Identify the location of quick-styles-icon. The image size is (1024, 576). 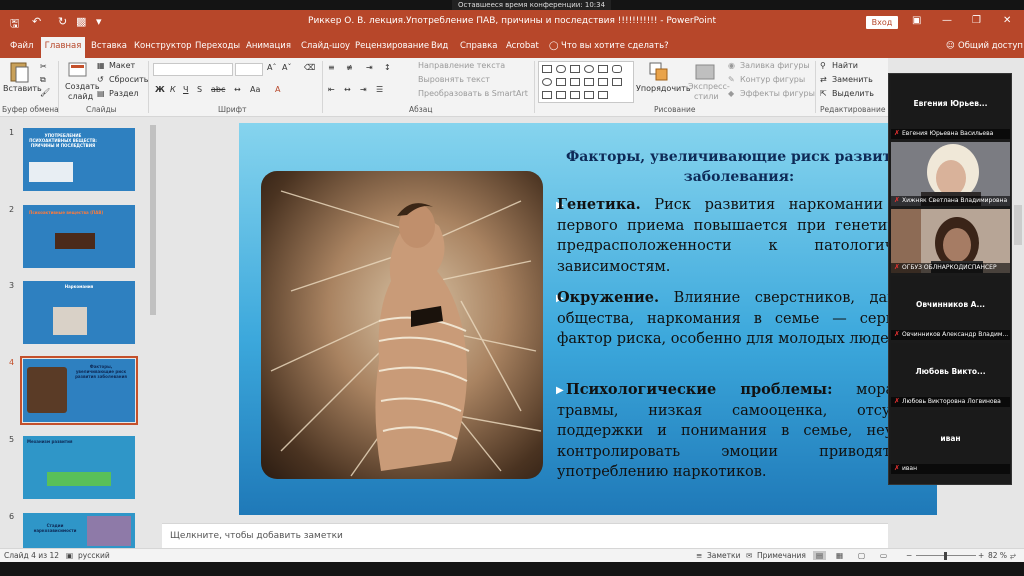
(705, 72).